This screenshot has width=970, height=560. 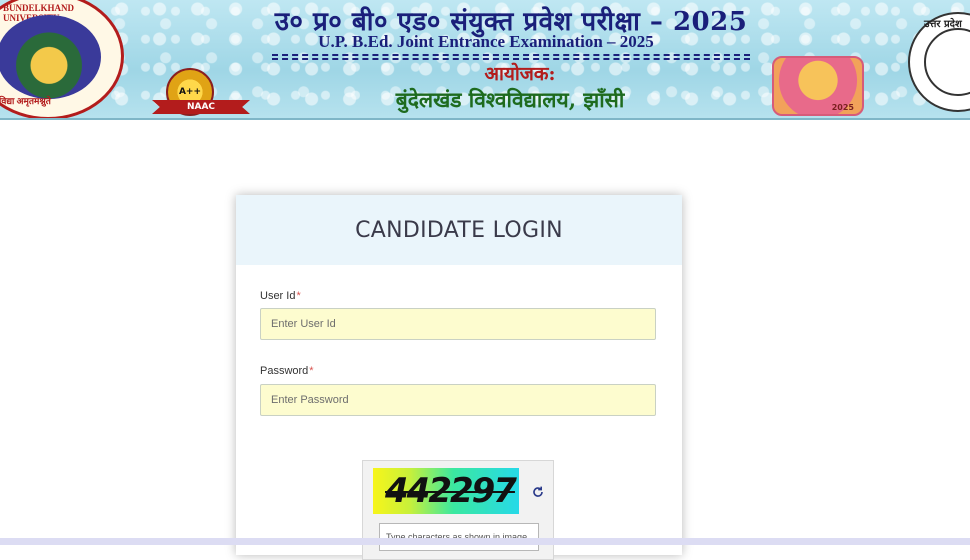 I want to click on userid-input, so click(x=458, y=324).